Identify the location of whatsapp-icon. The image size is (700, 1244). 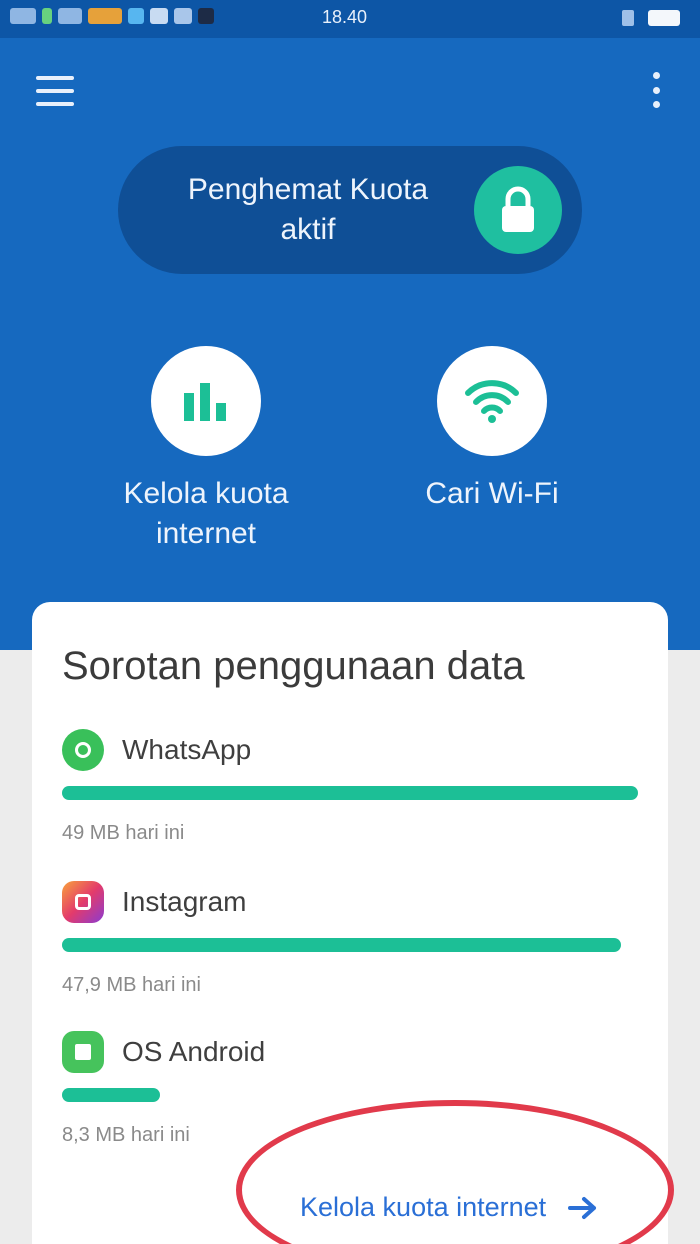
(83, 750).